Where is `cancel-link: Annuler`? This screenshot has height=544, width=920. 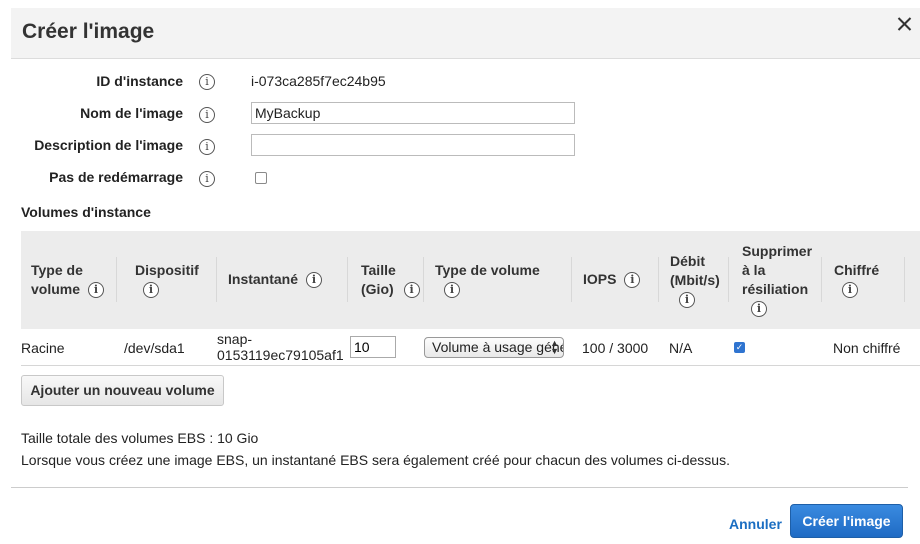
cancel-link: Annuler is located at coordinates (755, 524).